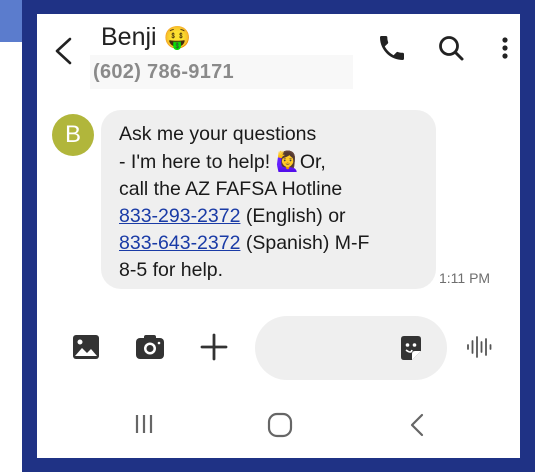 The image size is (535, 472). I want to click on phone-call-icon, so click(392, 48).